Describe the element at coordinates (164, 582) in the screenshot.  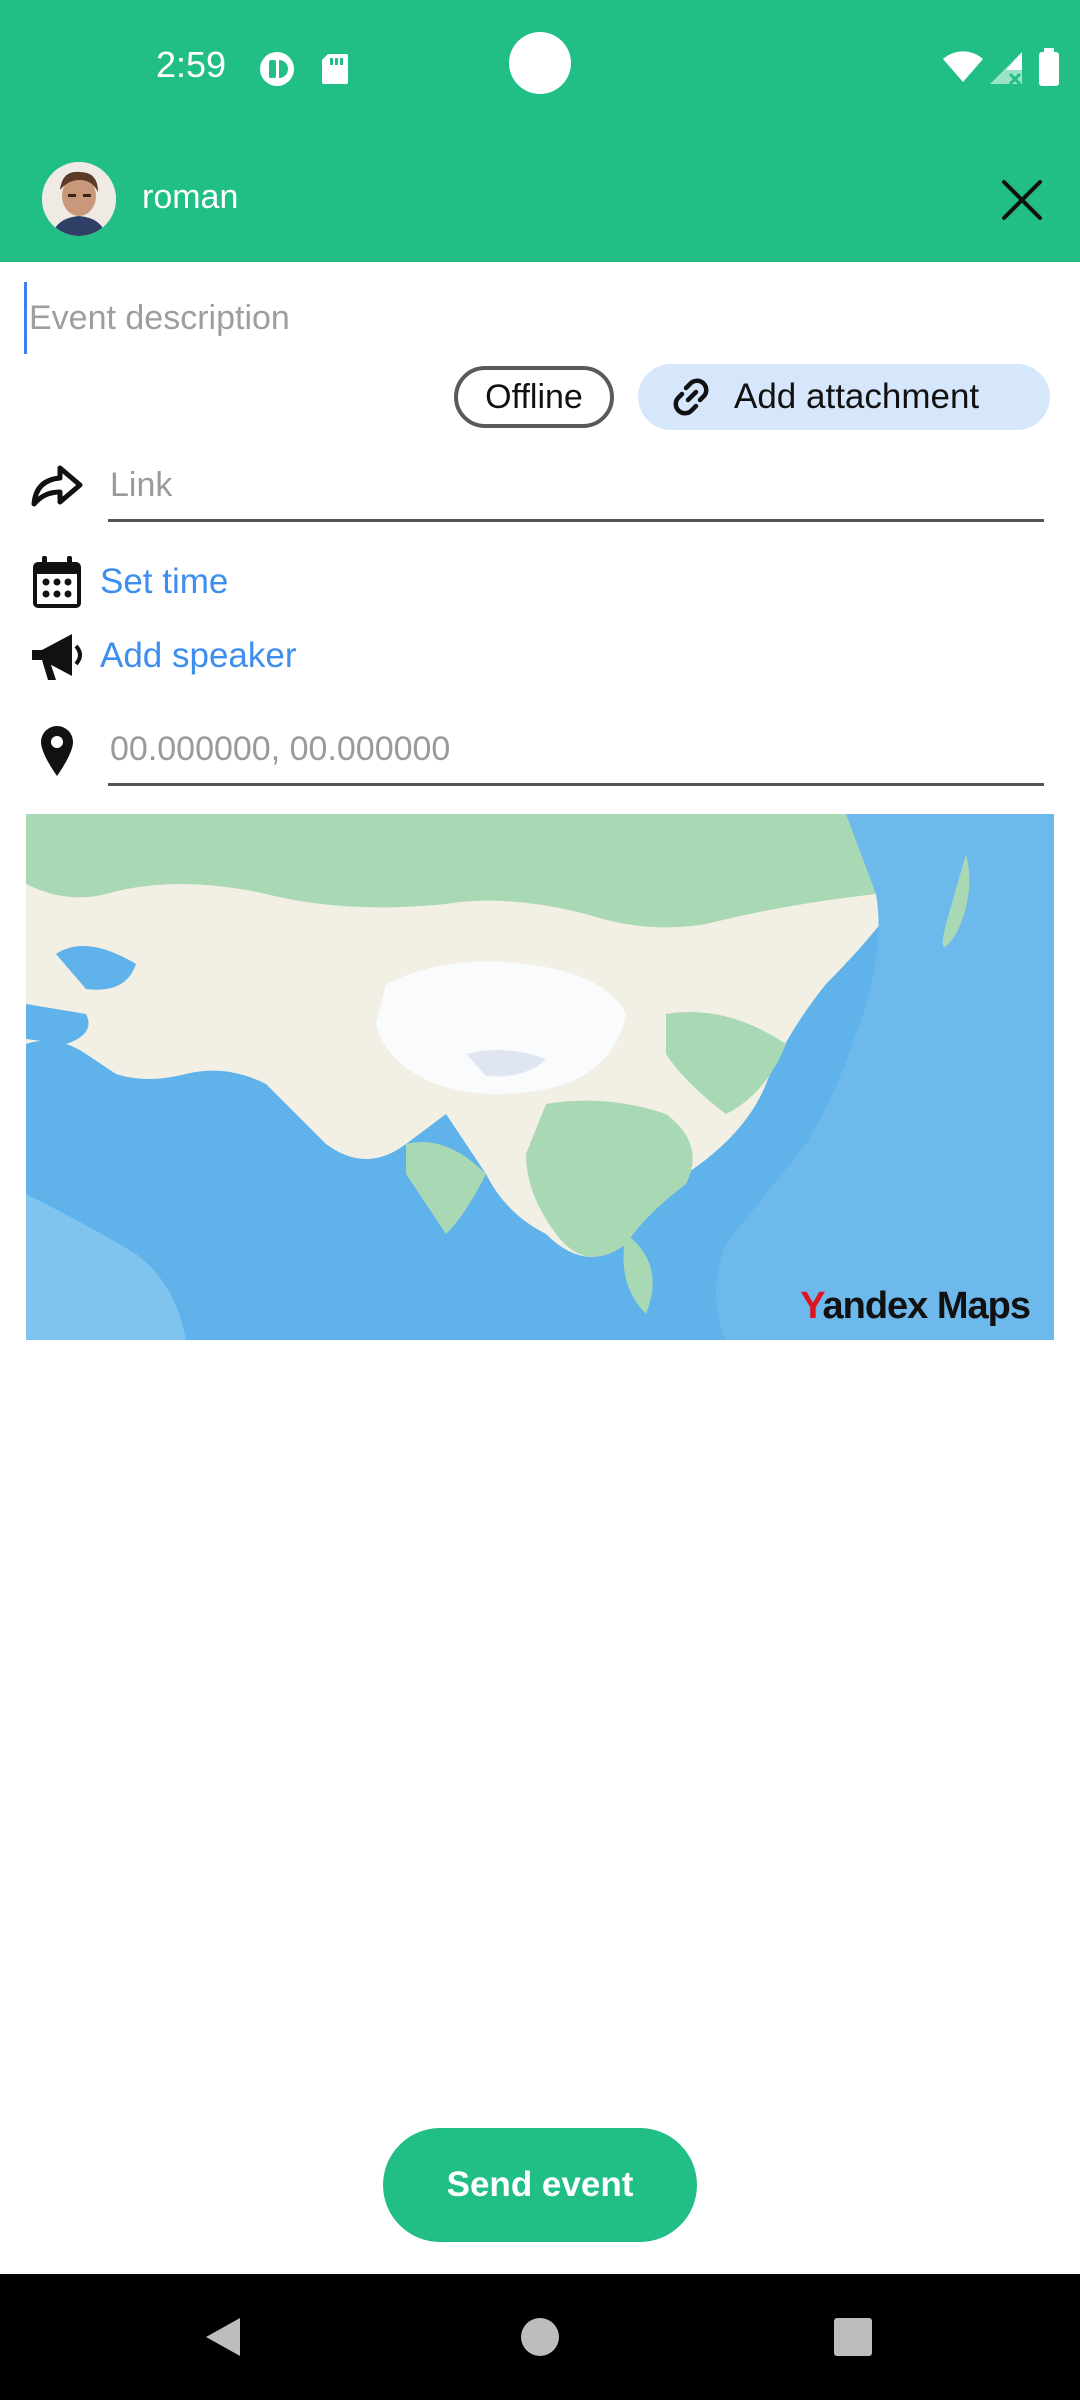
I see `set-time-link: Set time` at that location.